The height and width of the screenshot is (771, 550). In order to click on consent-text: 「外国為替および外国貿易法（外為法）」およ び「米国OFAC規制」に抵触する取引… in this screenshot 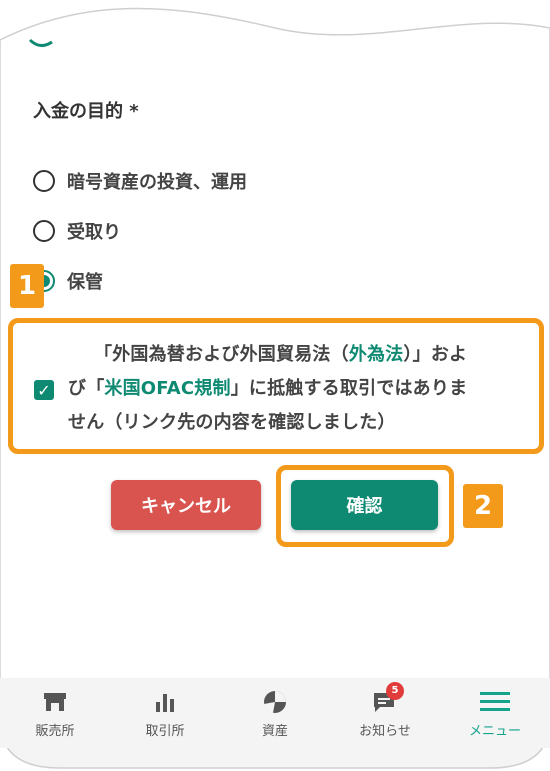, I will do `click(267, 389)`.